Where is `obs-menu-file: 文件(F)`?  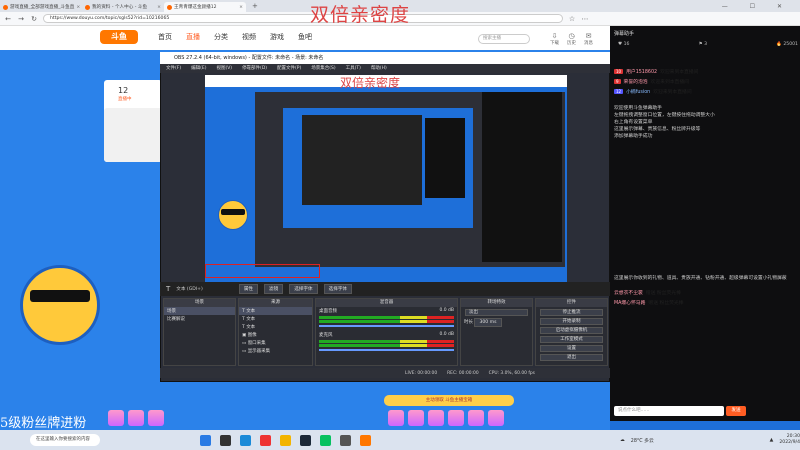 obs-menu-file: 文件(F) is located at coordinates (173, 68).